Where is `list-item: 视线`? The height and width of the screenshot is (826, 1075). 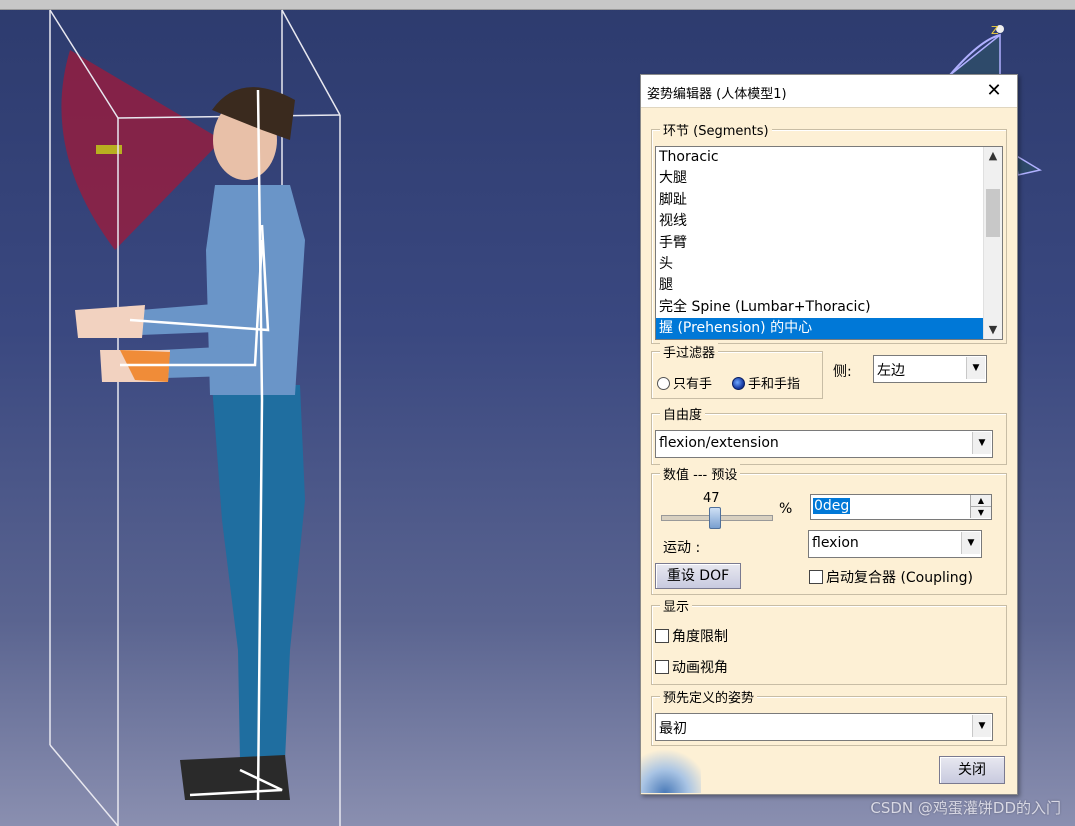
list-item: 视线 is located at coordinates (829, 221).